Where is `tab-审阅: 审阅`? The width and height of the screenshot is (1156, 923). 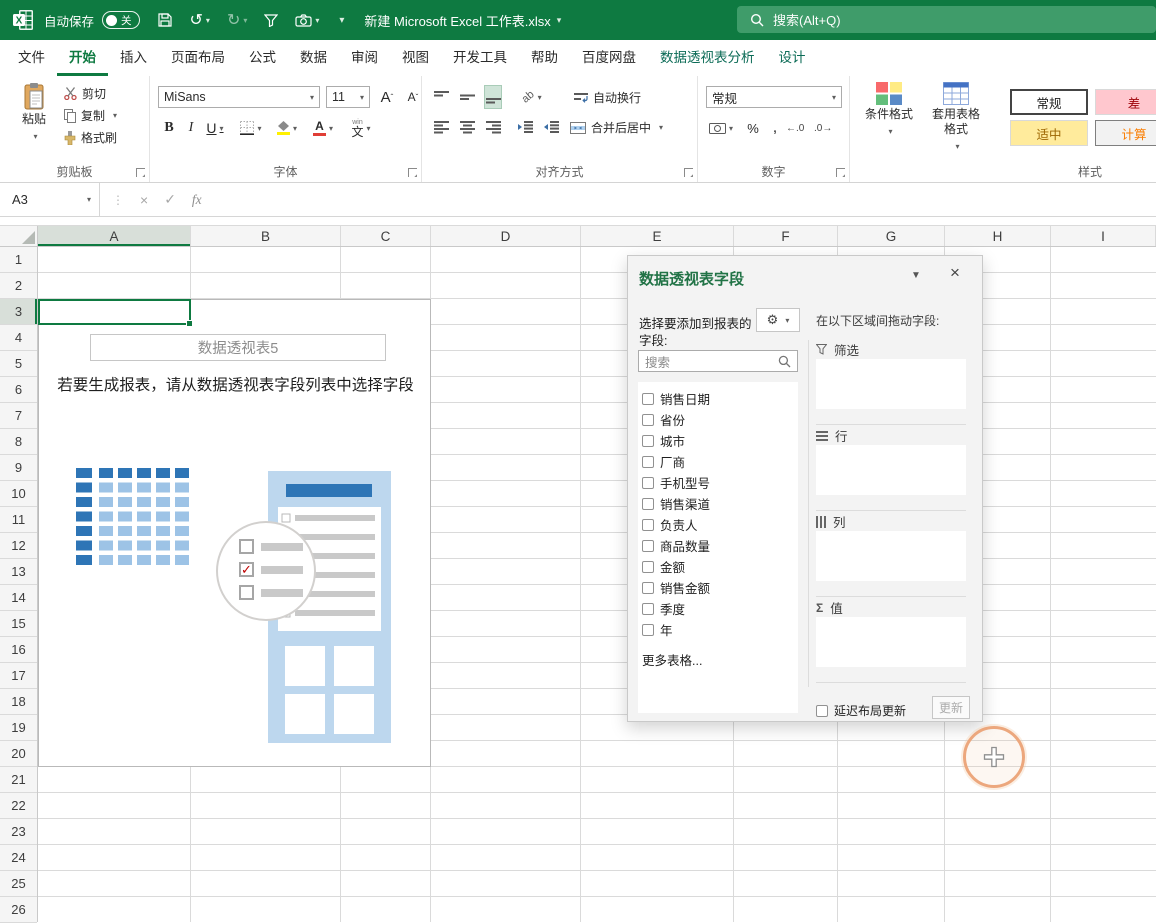
tab-审阅: 审阅 is located at coordinates (364, 58).